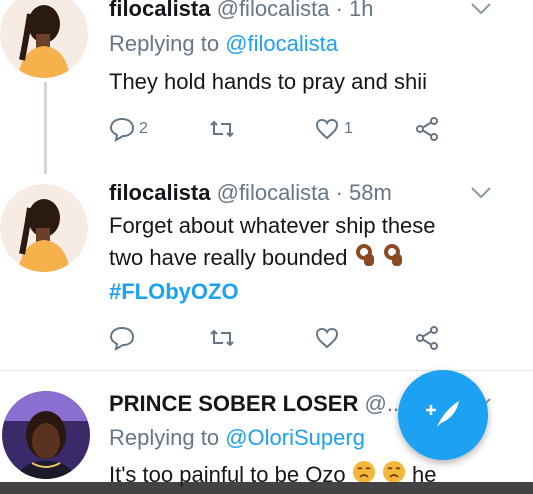 The width and height of the screenshot is (533, 494). What do you see at coordinates (268, 81) in the screenshot?
I see `tweet-text: They hold hands to pray and shii` at bounding box center [268, 81].